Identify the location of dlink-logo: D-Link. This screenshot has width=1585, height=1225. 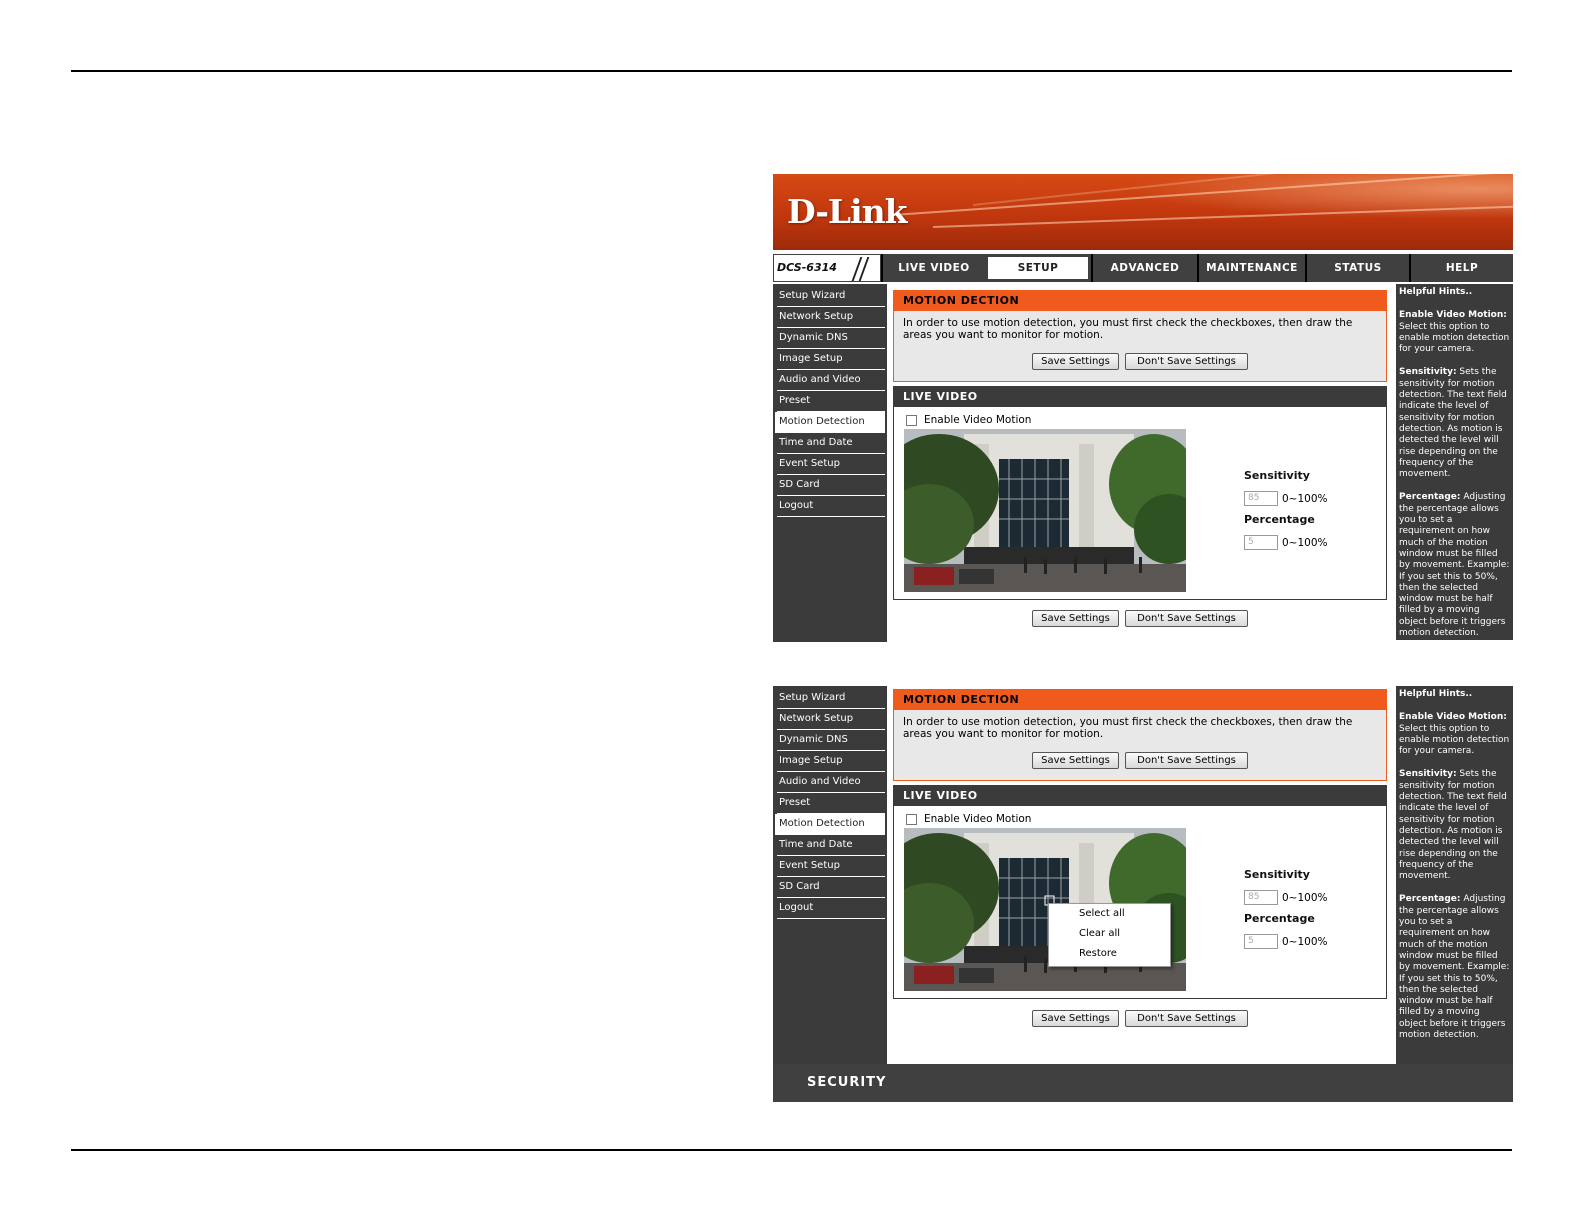
(847, 211).